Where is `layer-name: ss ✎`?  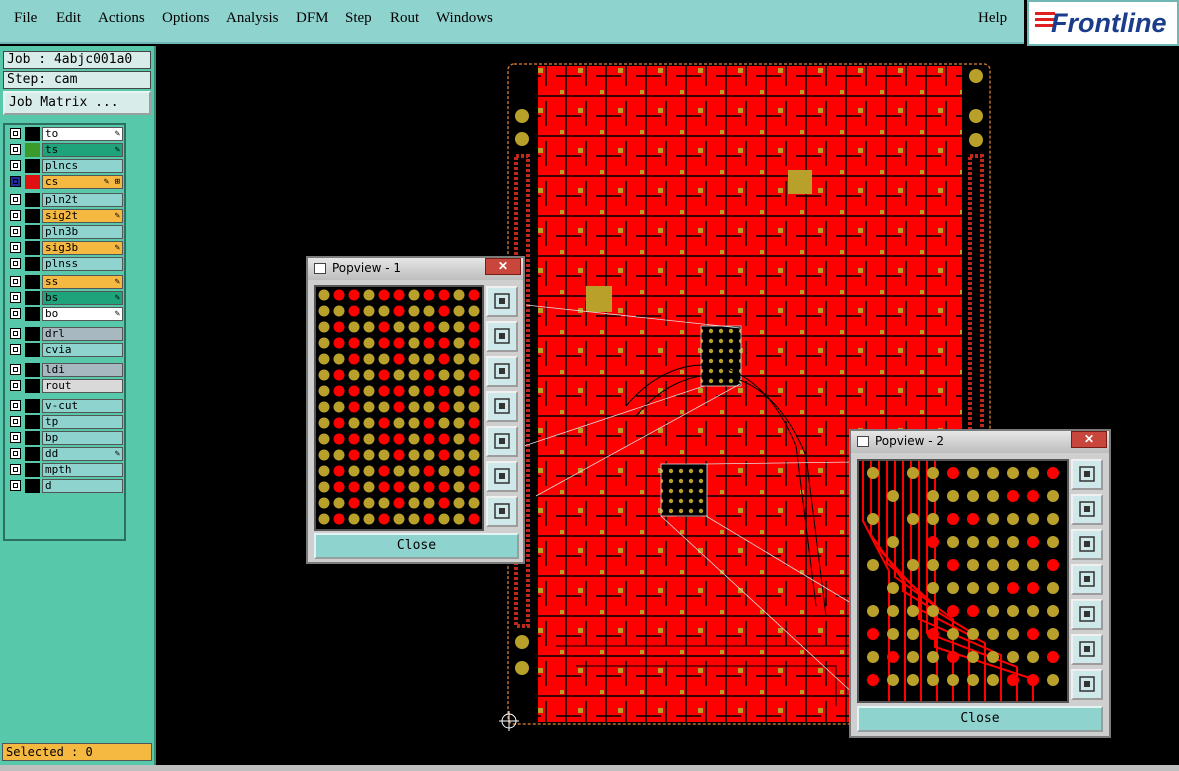
layer-name: ss ✎ is located at coordinates (82, 282).